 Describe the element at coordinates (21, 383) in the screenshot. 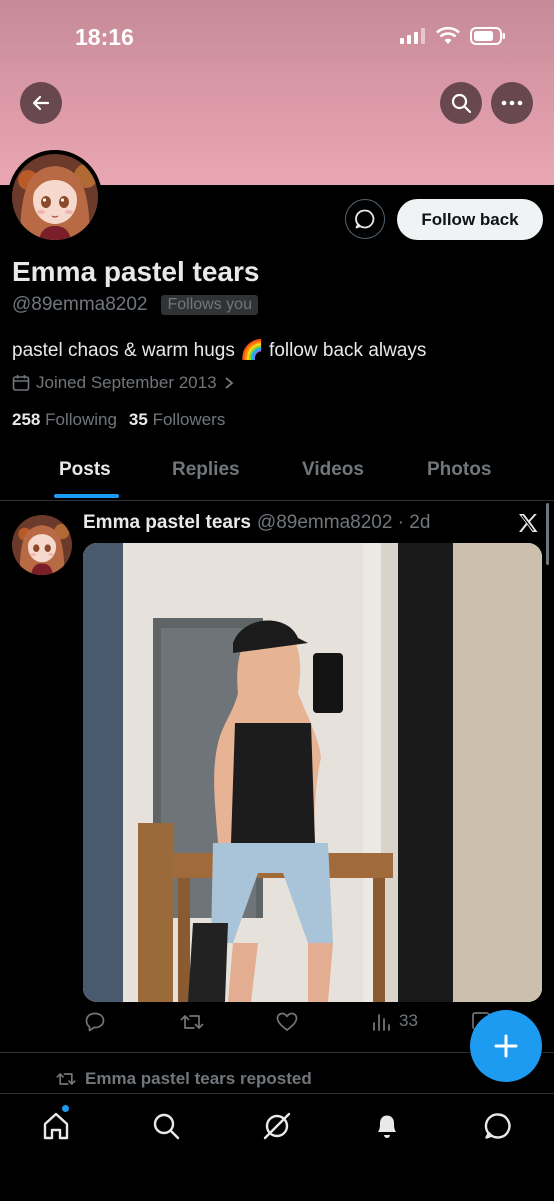

I see `calendar-icon` at that location.